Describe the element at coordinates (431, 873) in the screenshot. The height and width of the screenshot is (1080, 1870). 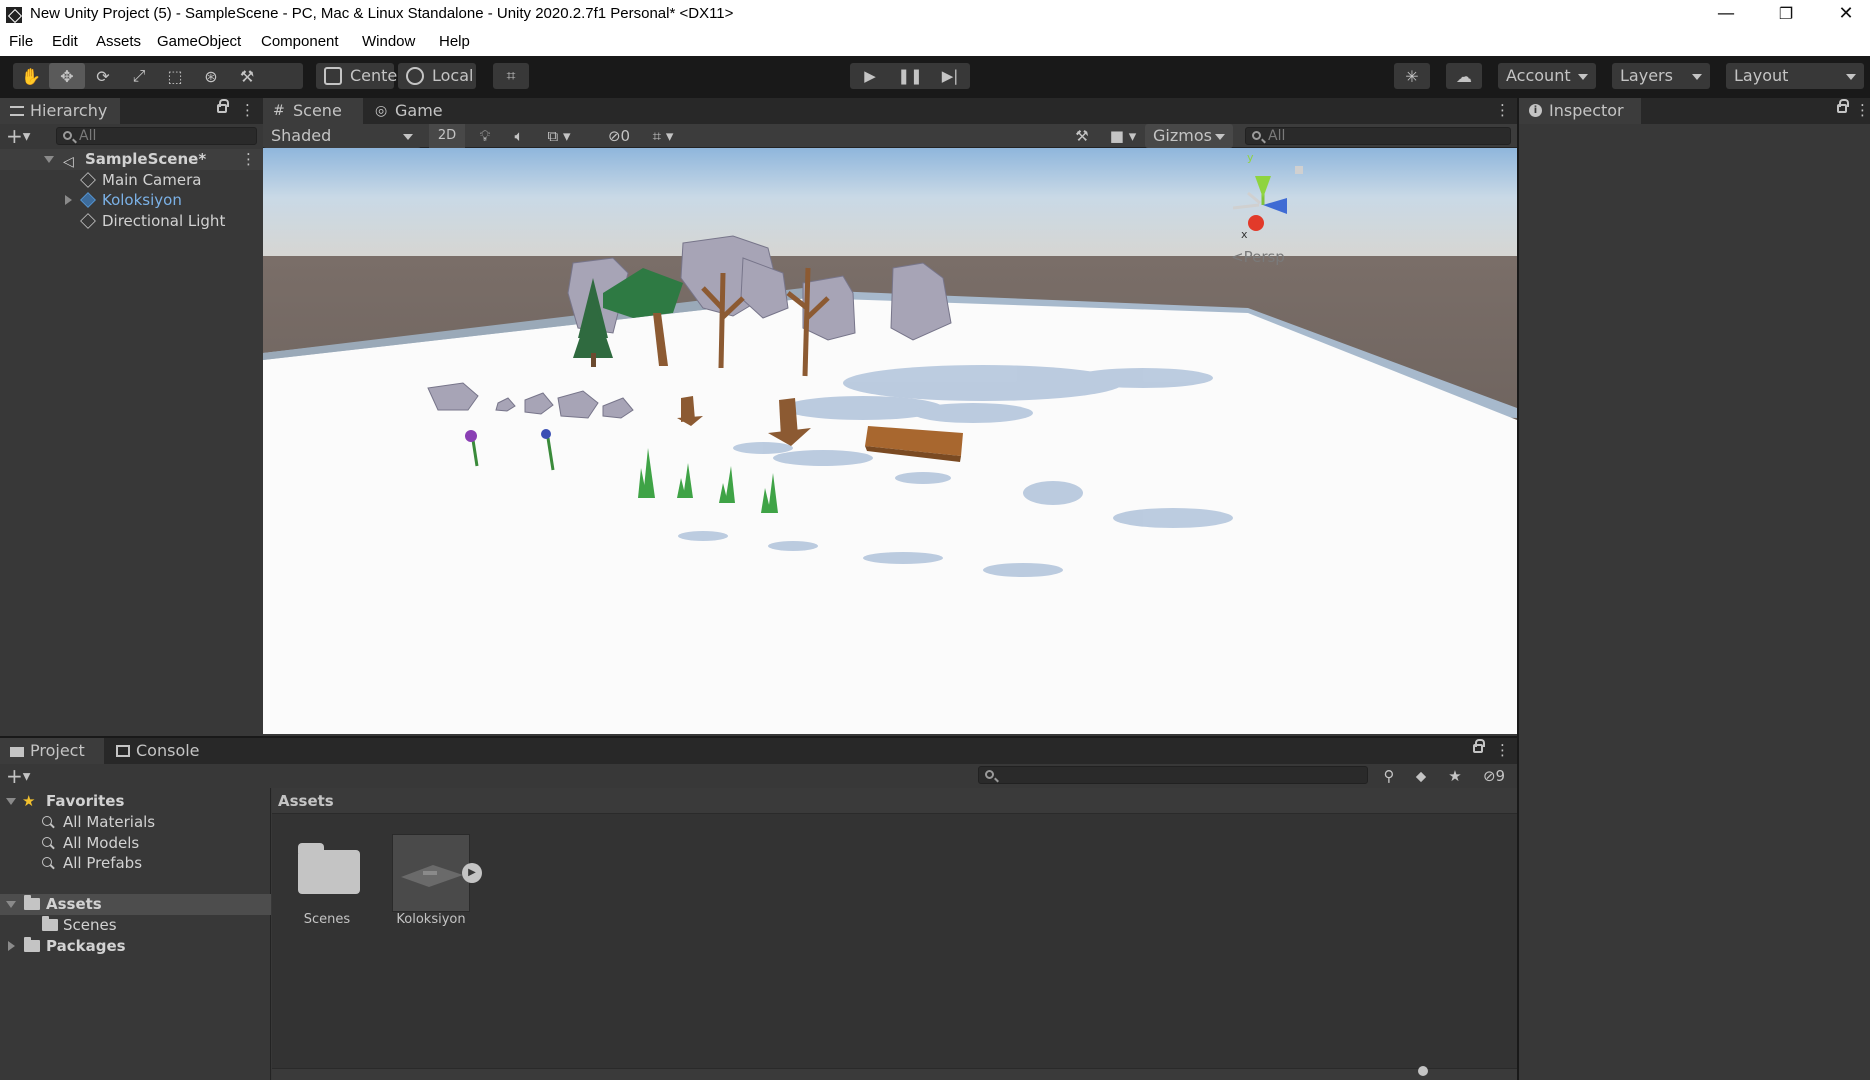
I see `asset-tile-koloksiyon` at that location.